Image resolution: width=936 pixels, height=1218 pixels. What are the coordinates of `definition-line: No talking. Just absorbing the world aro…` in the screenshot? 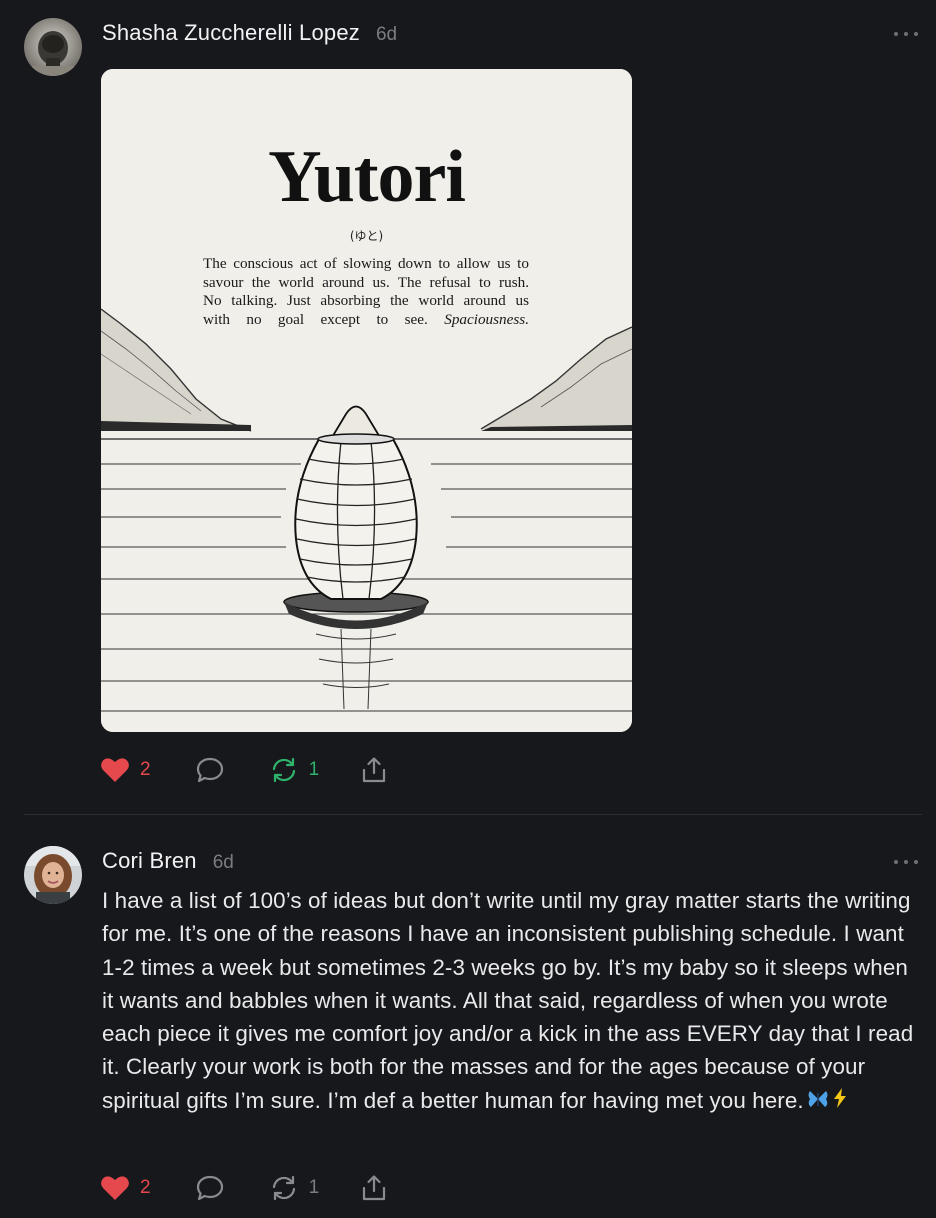 It's located at (366, 300).